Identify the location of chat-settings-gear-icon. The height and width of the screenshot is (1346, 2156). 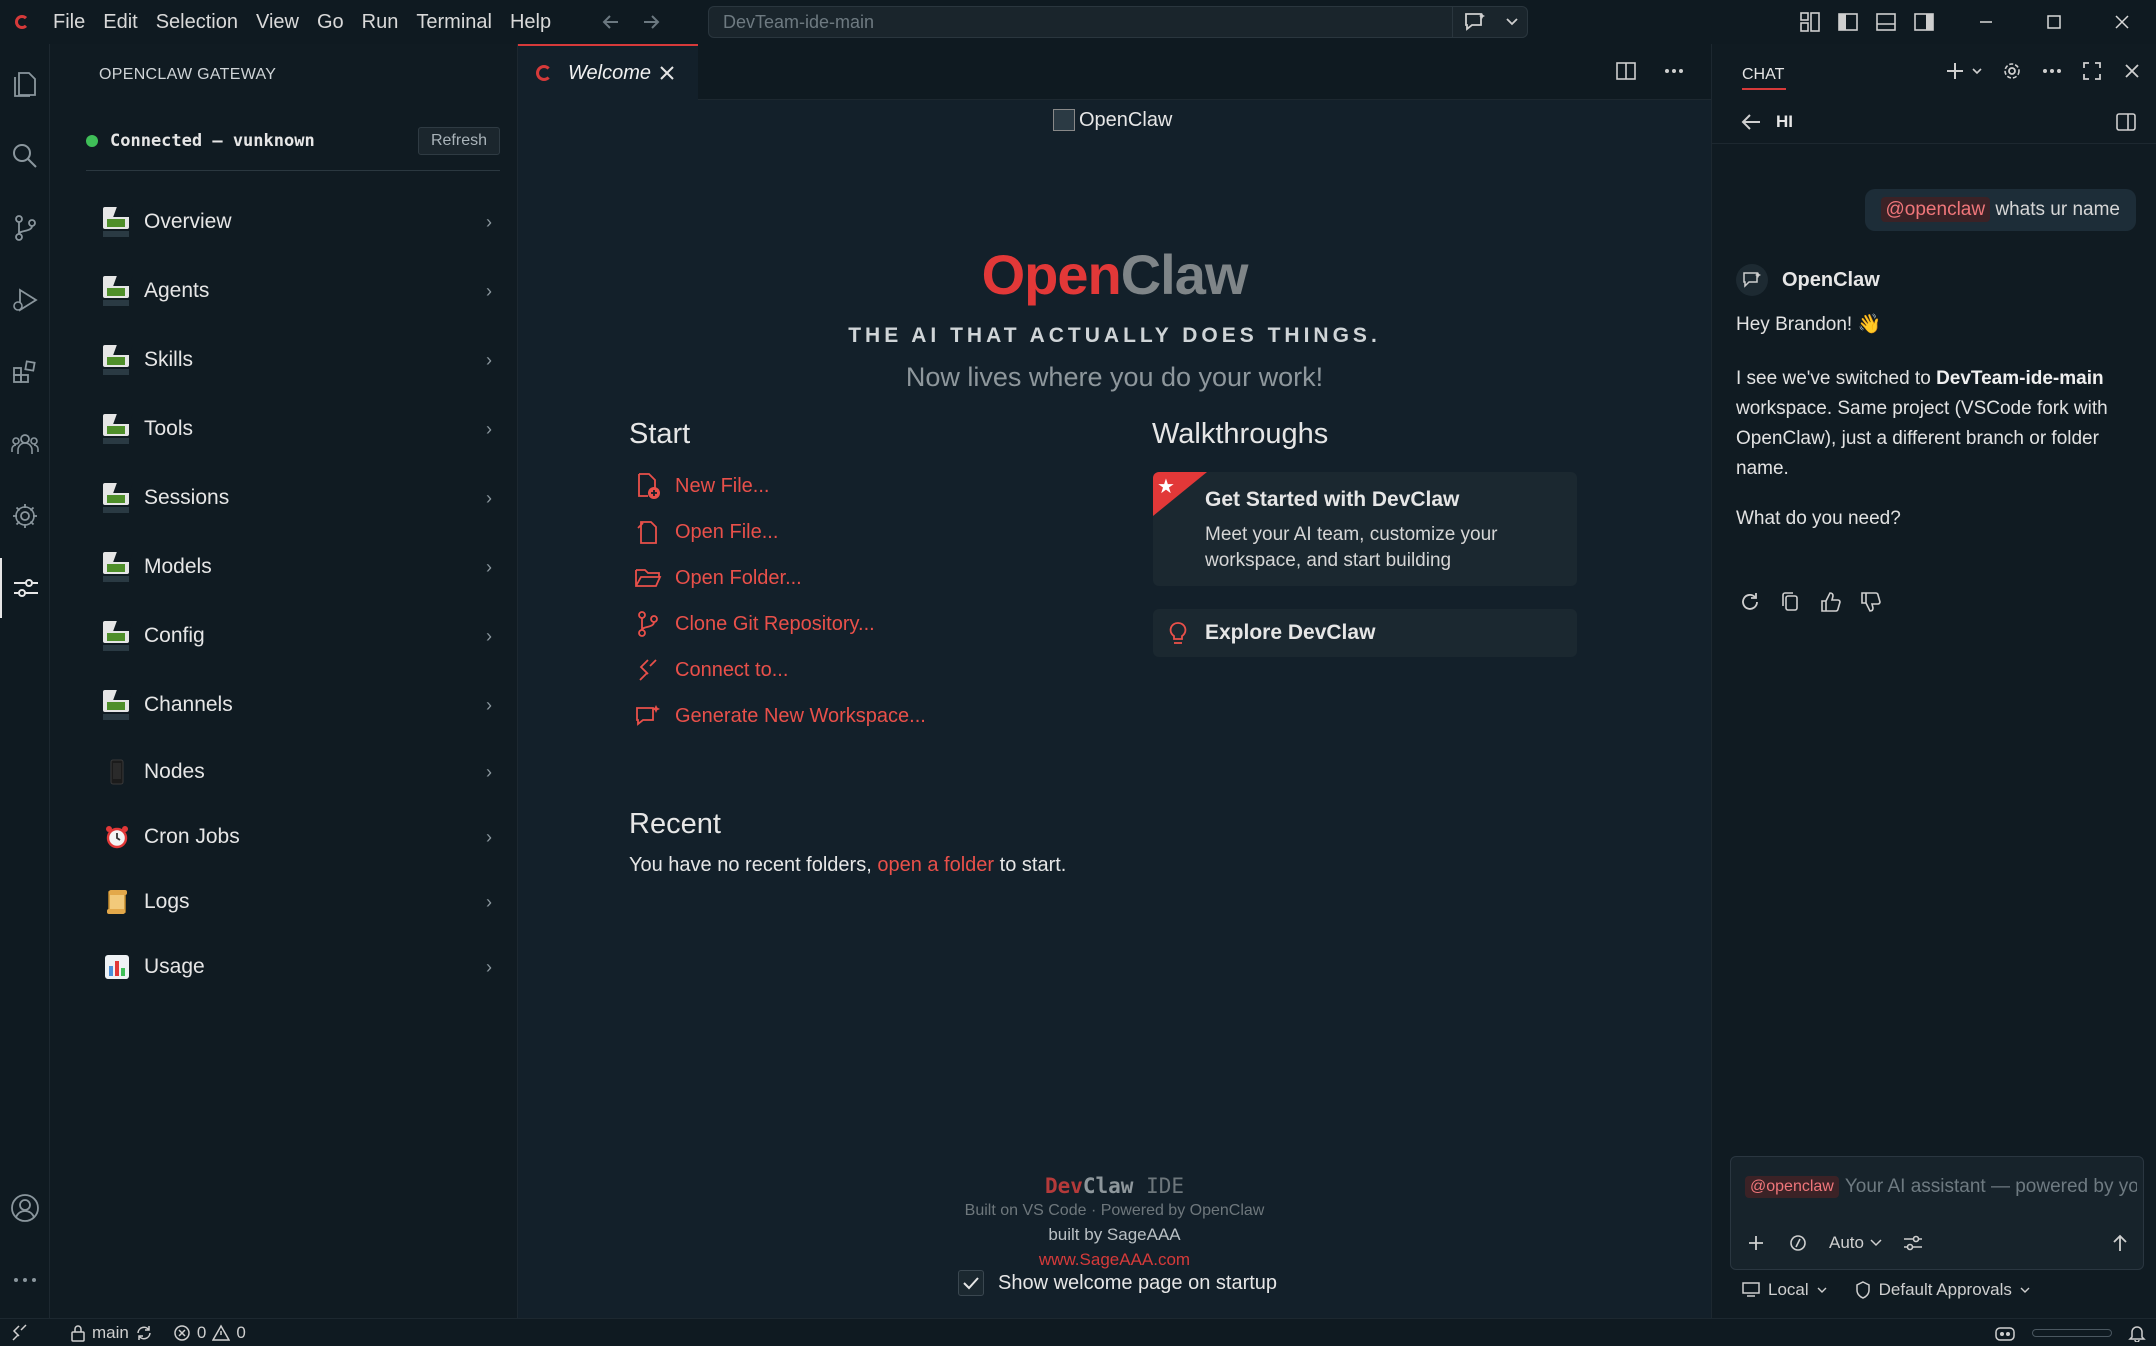
(2012, 71).